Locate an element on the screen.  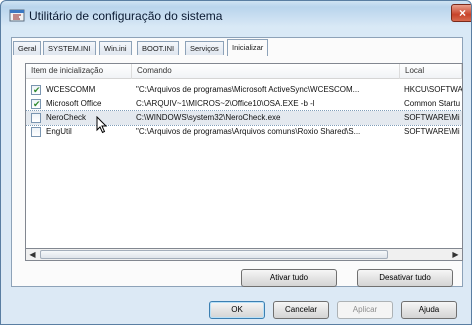
startup-location: Common Startu is located at coordinates (432, 103).